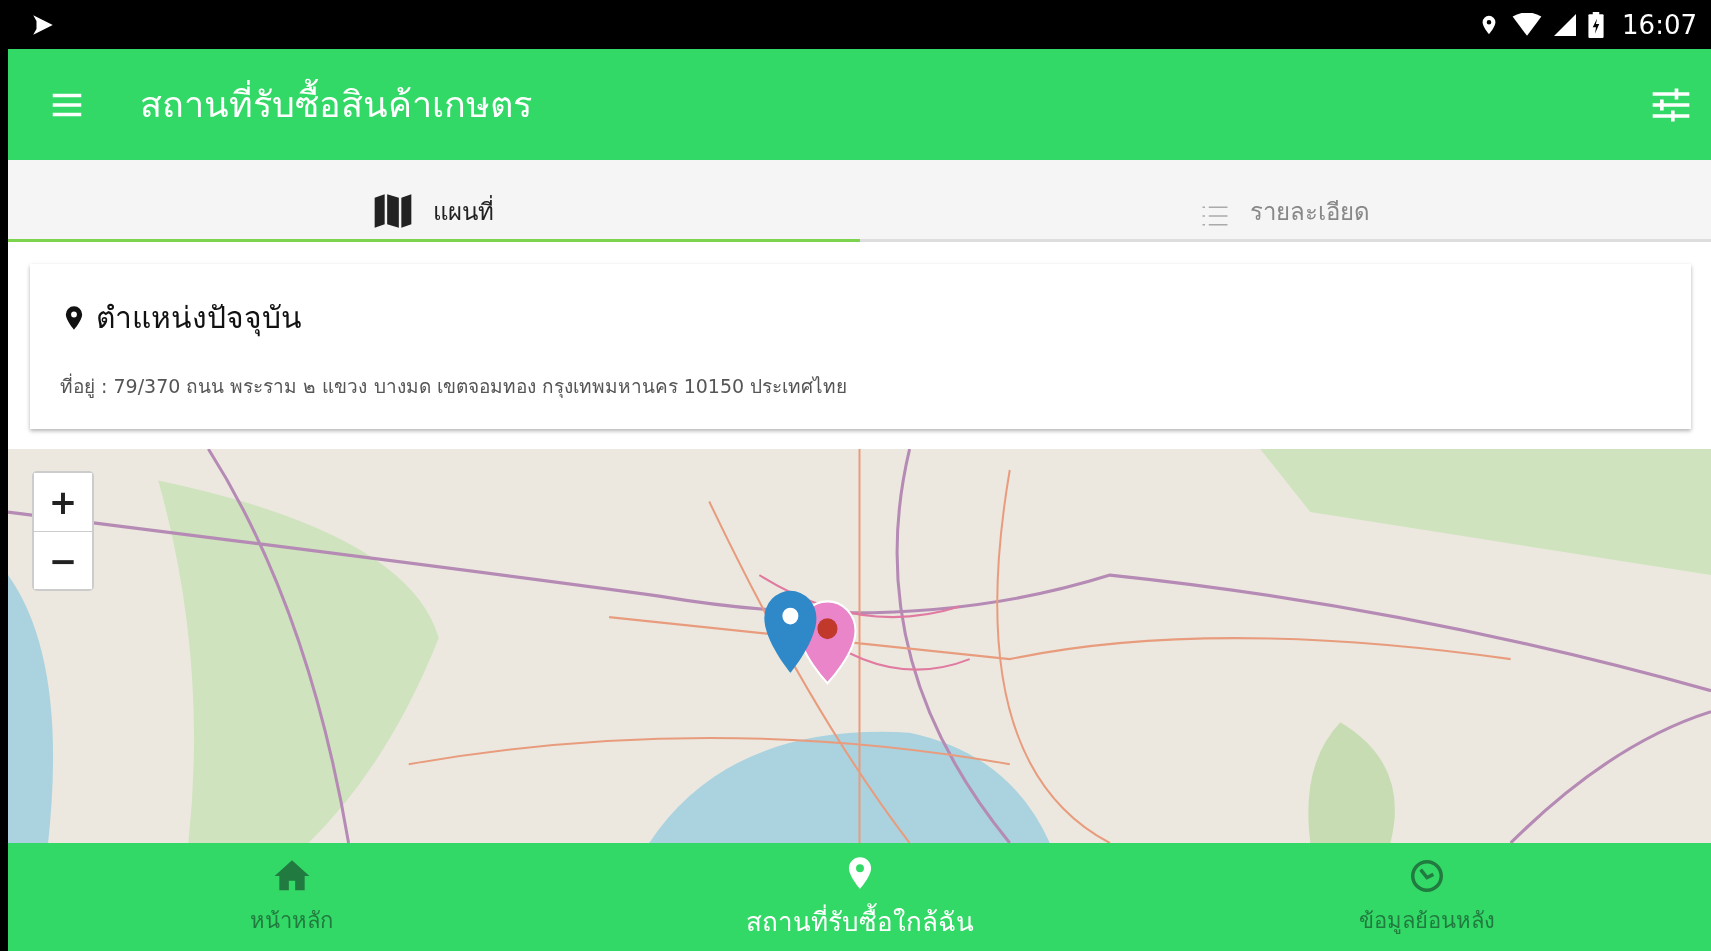  I want to click on card-title: ตำแหน่งปัจจุบัน, so click(199, 319).